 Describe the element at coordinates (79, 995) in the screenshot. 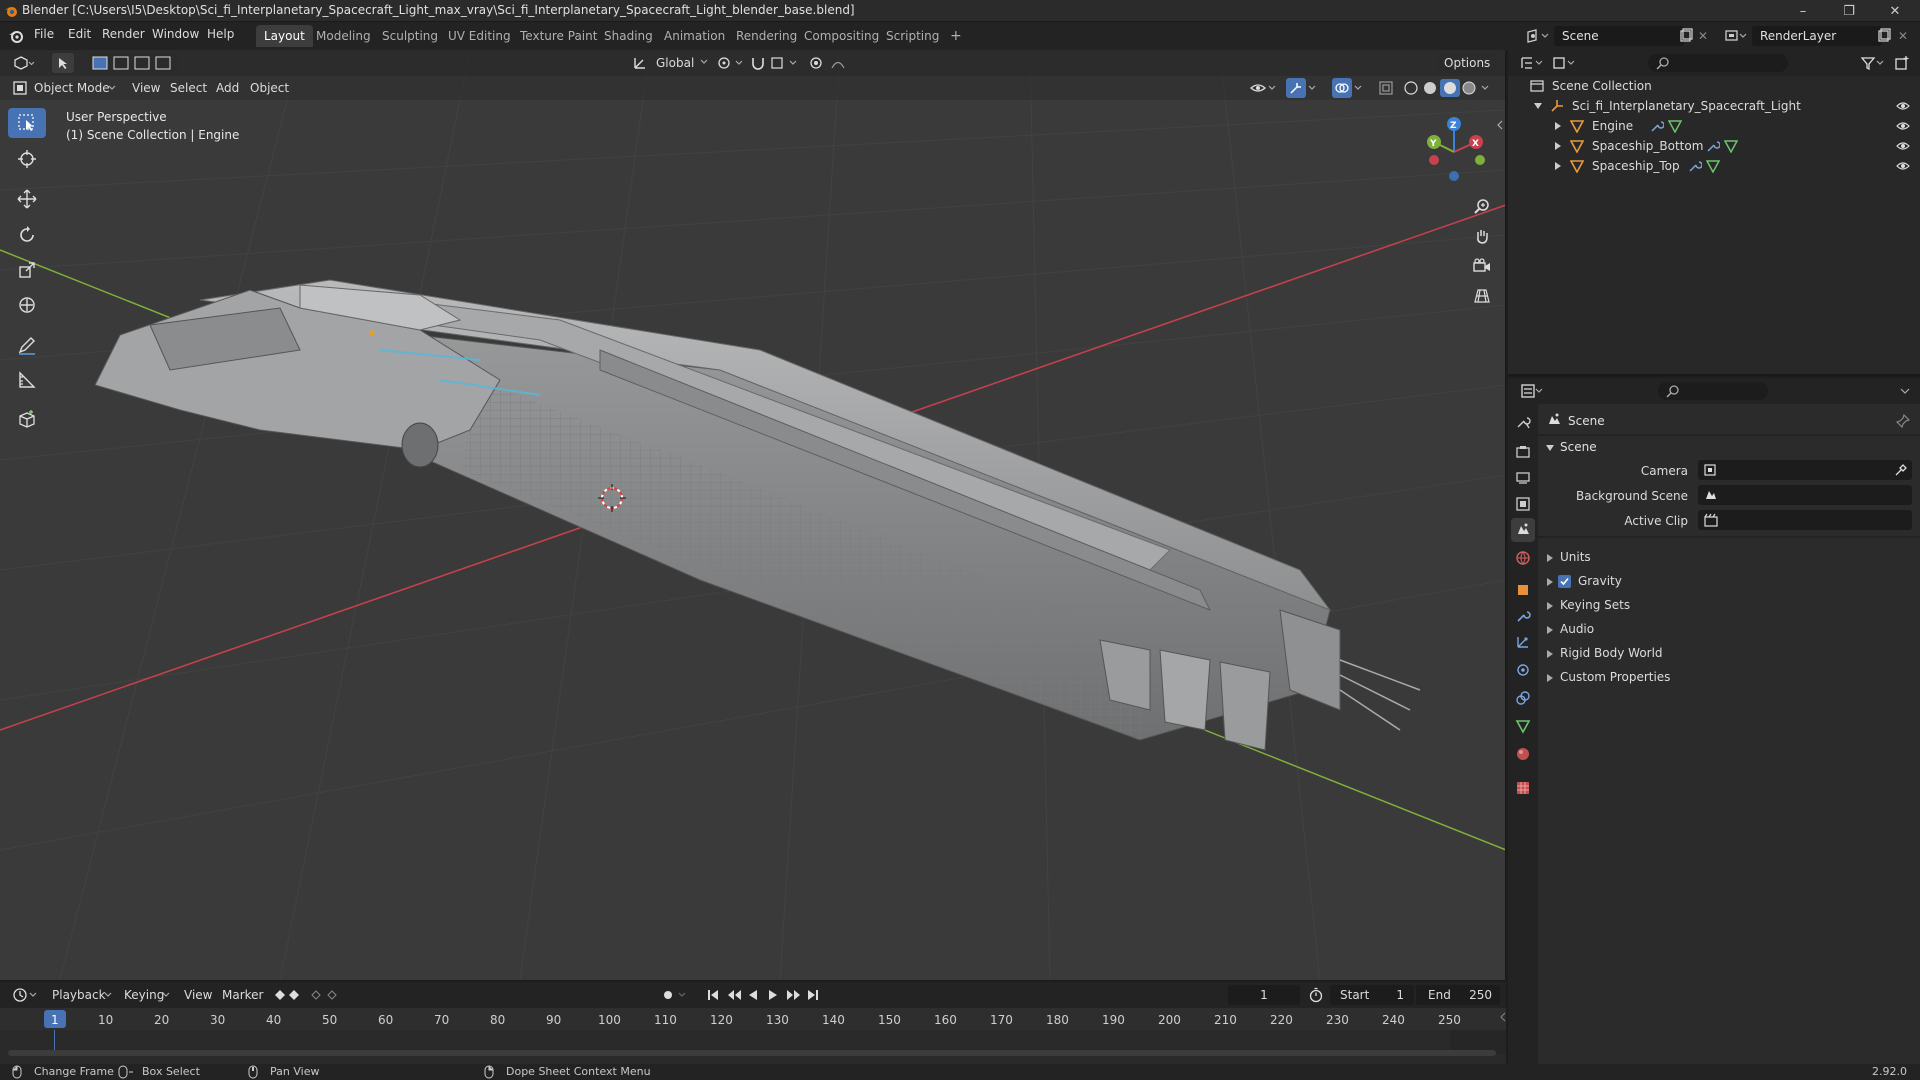

I see `timeline-menu-playback: Playback` at that location.